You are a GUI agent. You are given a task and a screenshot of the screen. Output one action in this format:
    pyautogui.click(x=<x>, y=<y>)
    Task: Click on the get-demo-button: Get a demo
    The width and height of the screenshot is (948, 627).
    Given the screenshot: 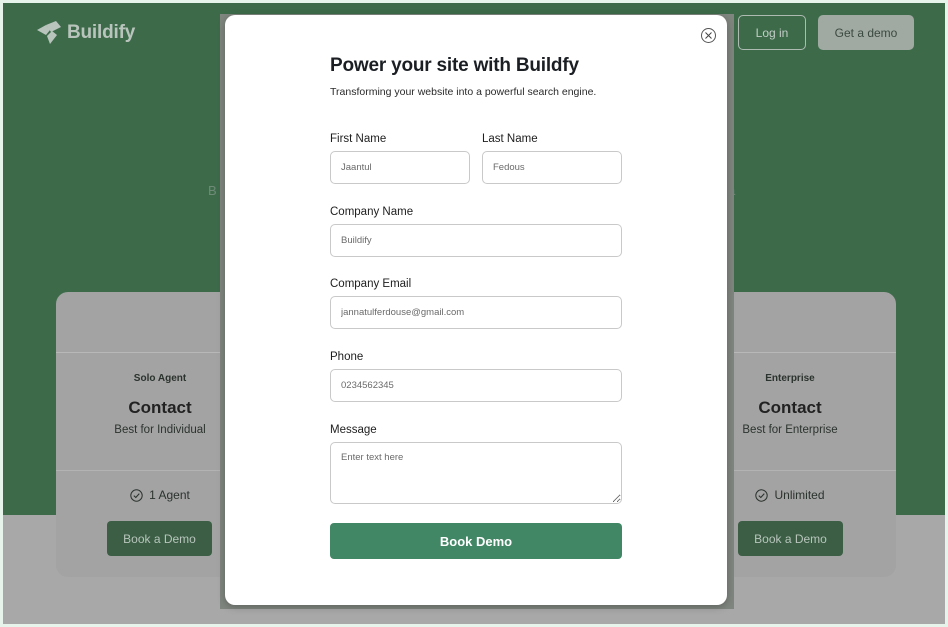 What is the action you would take?
    pyautogui.click(x=866, y=32)
    